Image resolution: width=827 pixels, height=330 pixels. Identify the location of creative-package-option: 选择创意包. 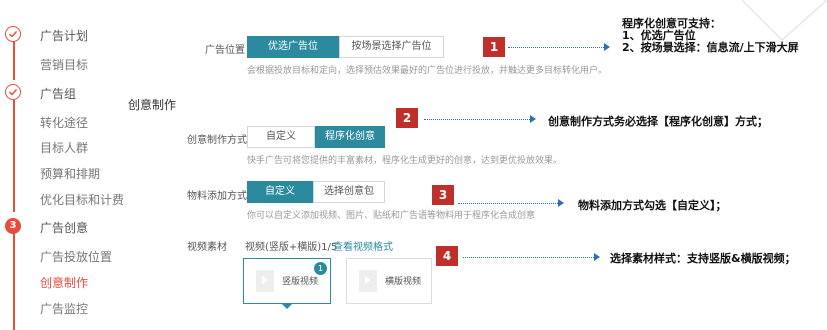
(349, 192).